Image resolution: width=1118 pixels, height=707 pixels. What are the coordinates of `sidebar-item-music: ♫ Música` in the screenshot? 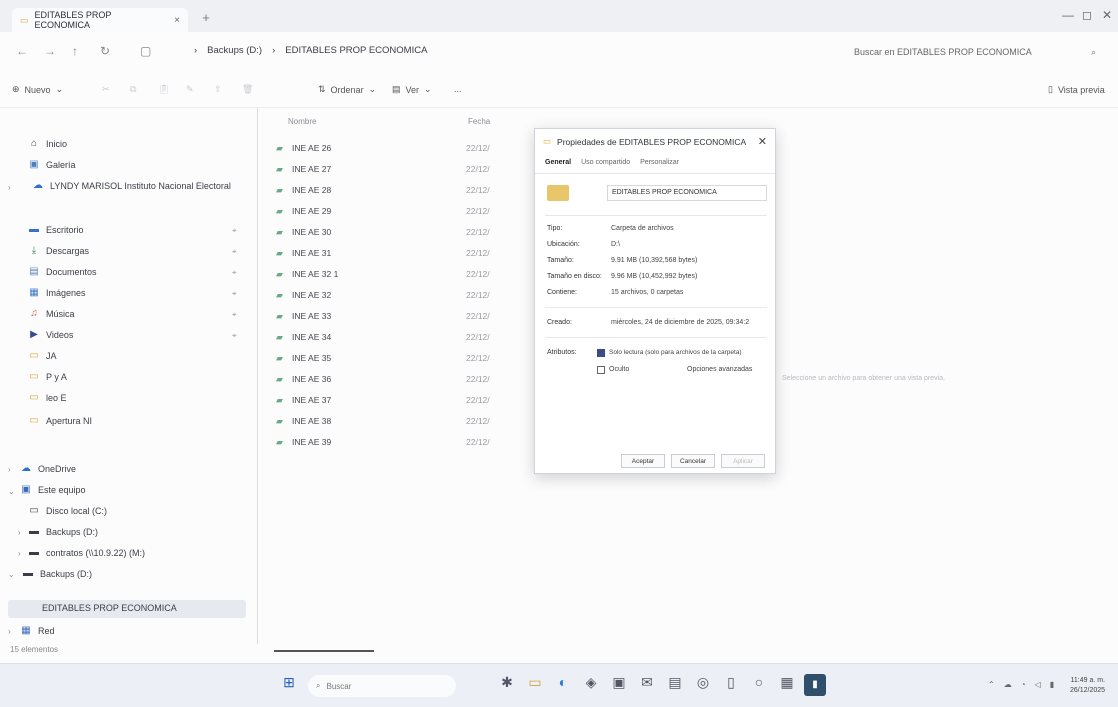 It's located at (51, 313).